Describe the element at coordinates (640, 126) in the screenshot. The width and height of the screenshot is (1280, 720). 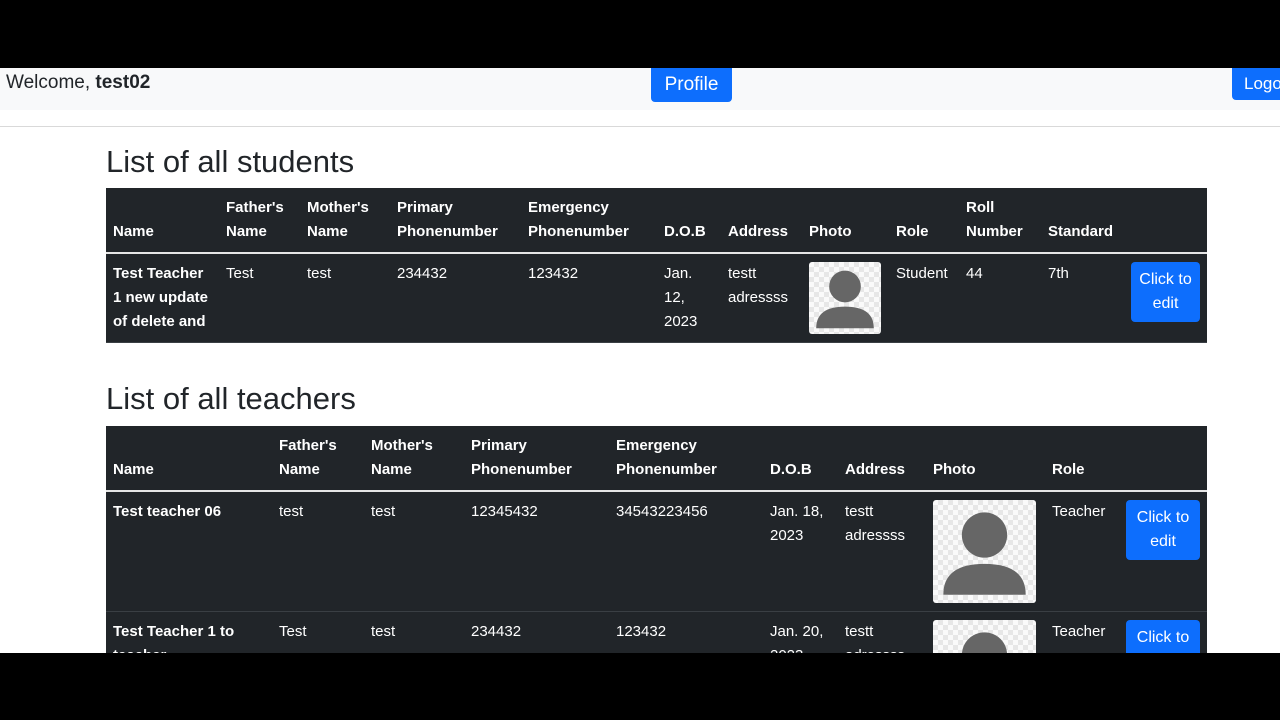
I see `header-divider` at that location.